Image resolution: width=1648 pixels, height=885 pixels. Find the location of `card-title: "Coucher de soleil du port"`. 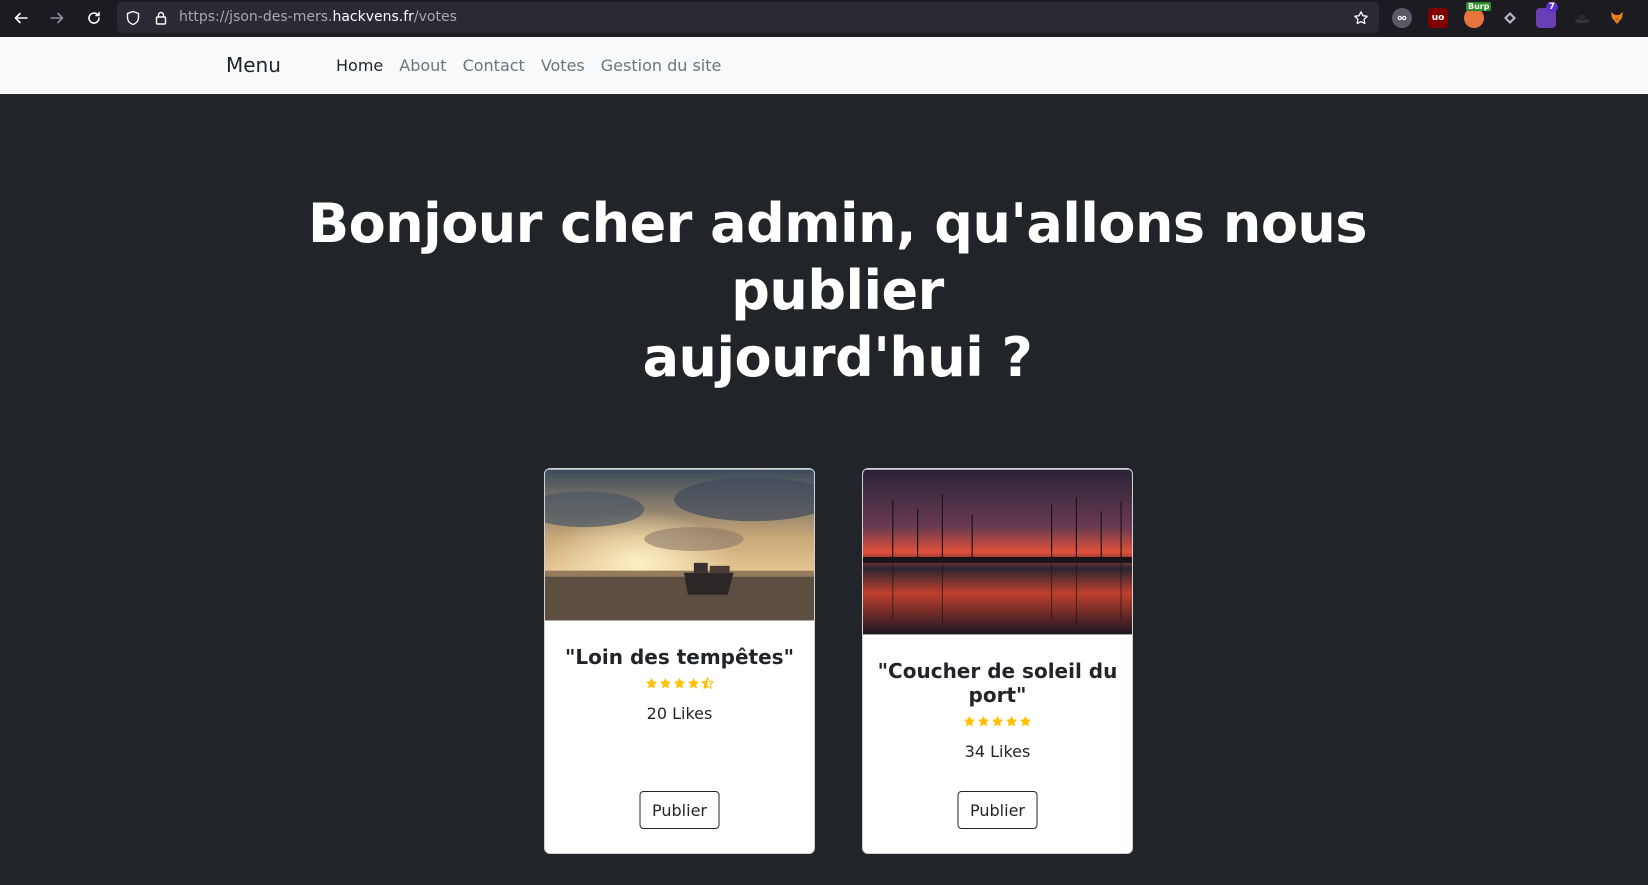

card-title: "Coucher de soleil du port" is located at coordinates (997, 683).